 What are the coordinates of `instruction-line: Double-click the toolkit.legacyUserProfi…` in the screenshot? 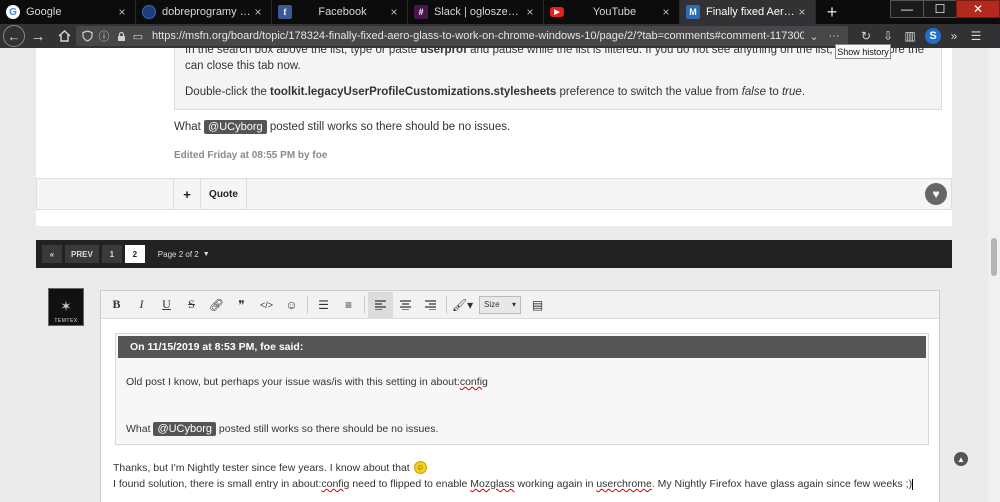 It's located at (495, 92).